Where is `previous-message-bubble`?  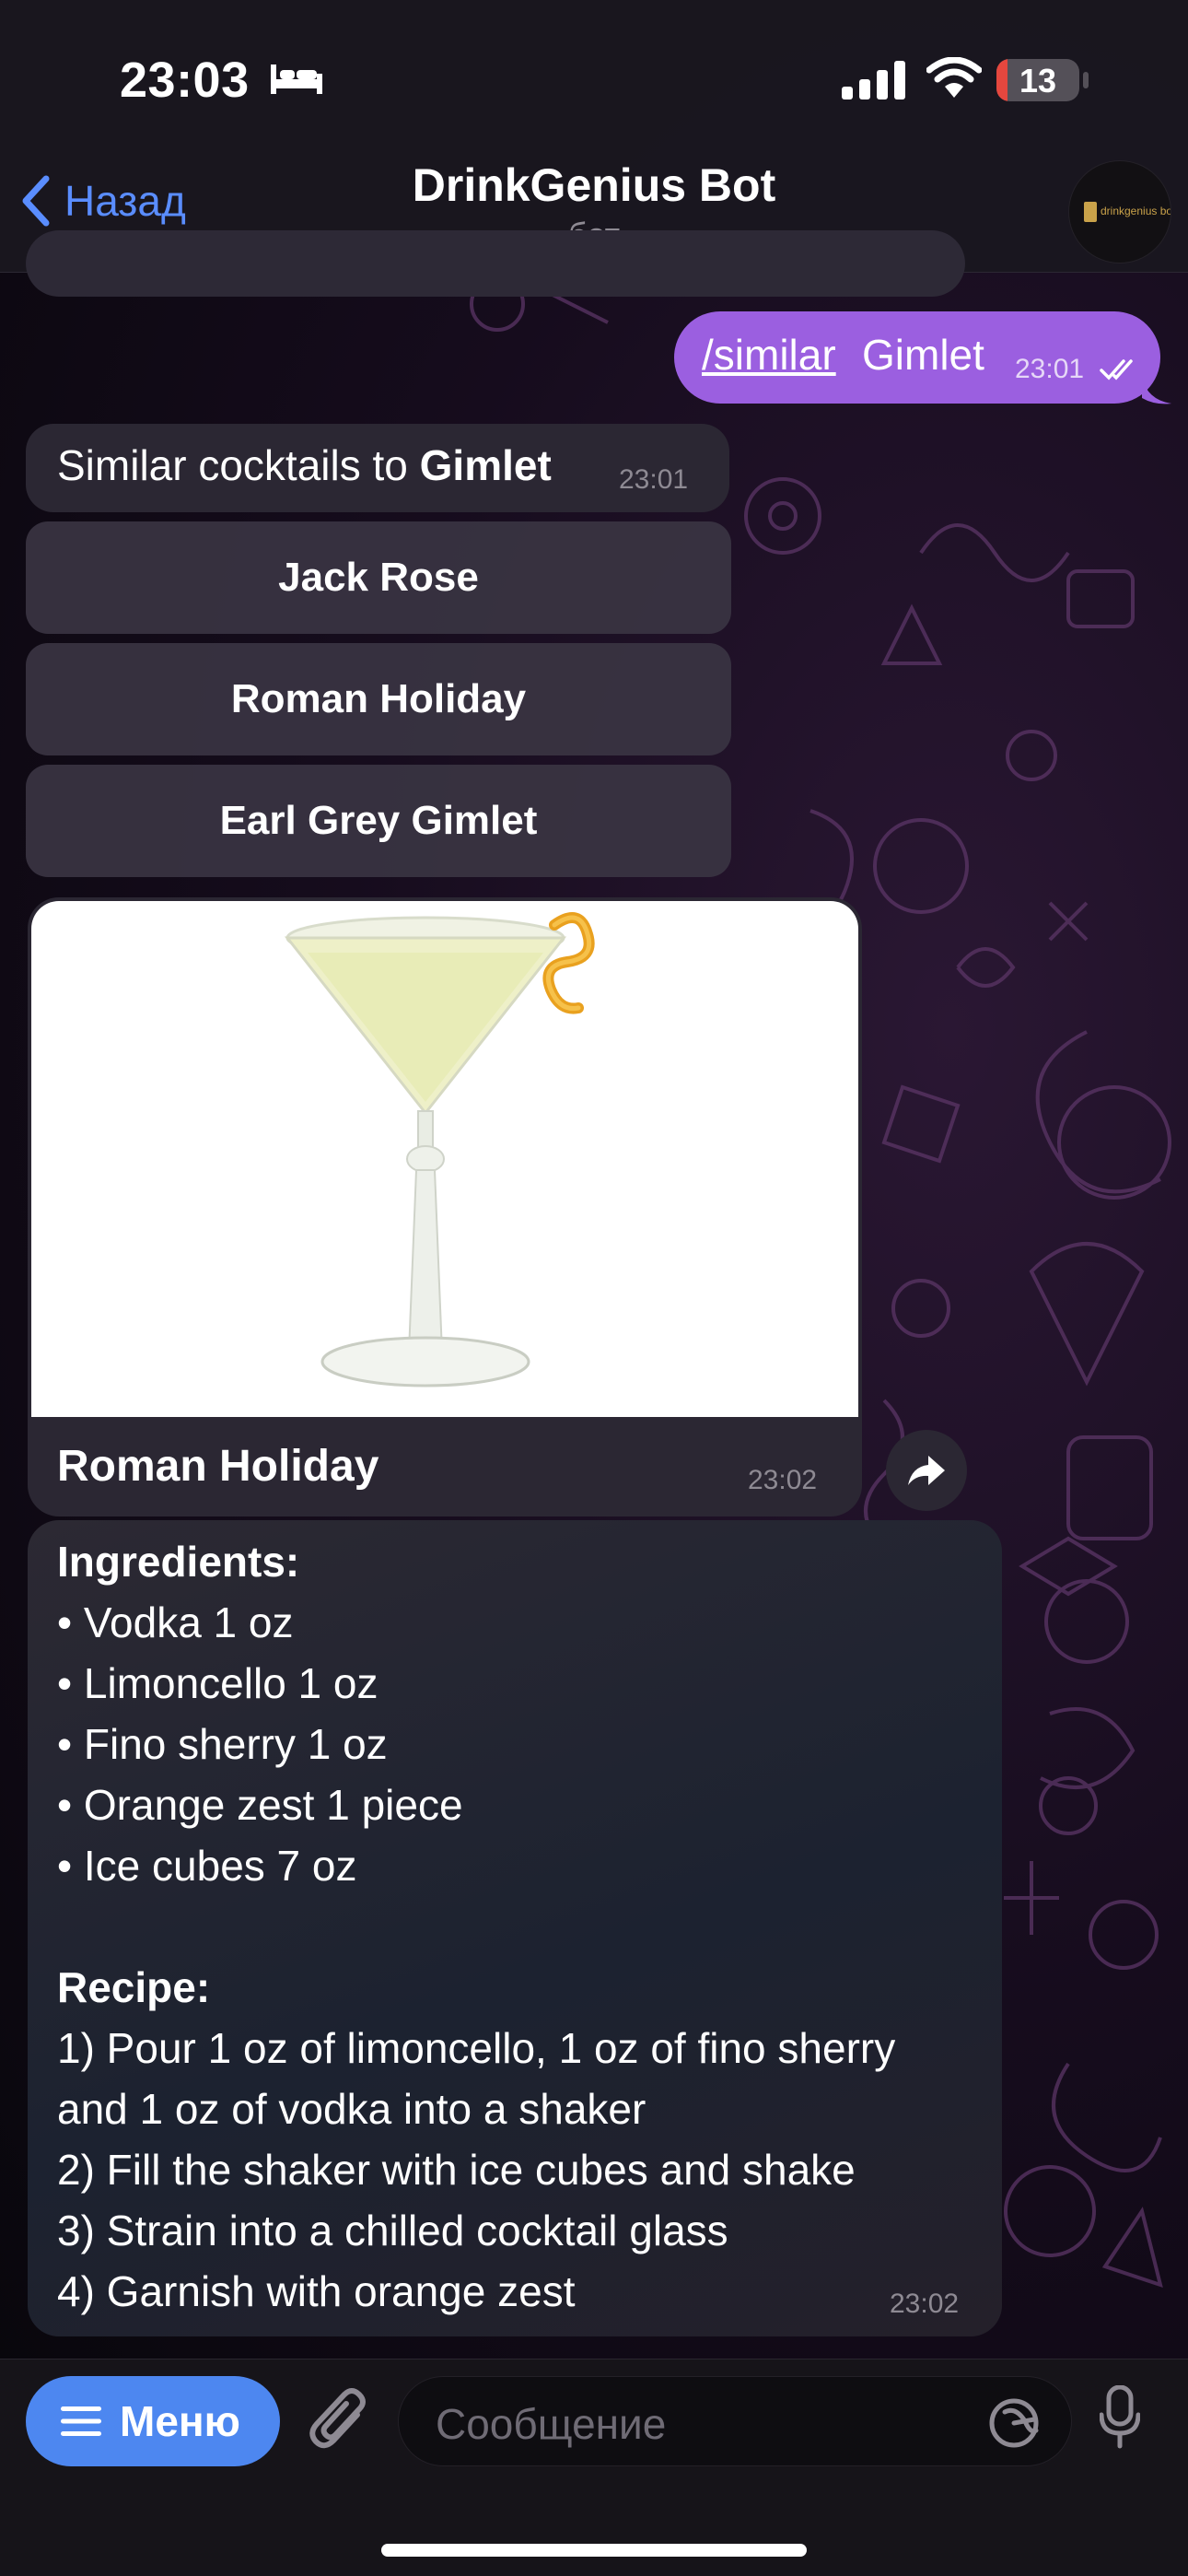 previous-message-bubble is located at coordinates (496, 263).